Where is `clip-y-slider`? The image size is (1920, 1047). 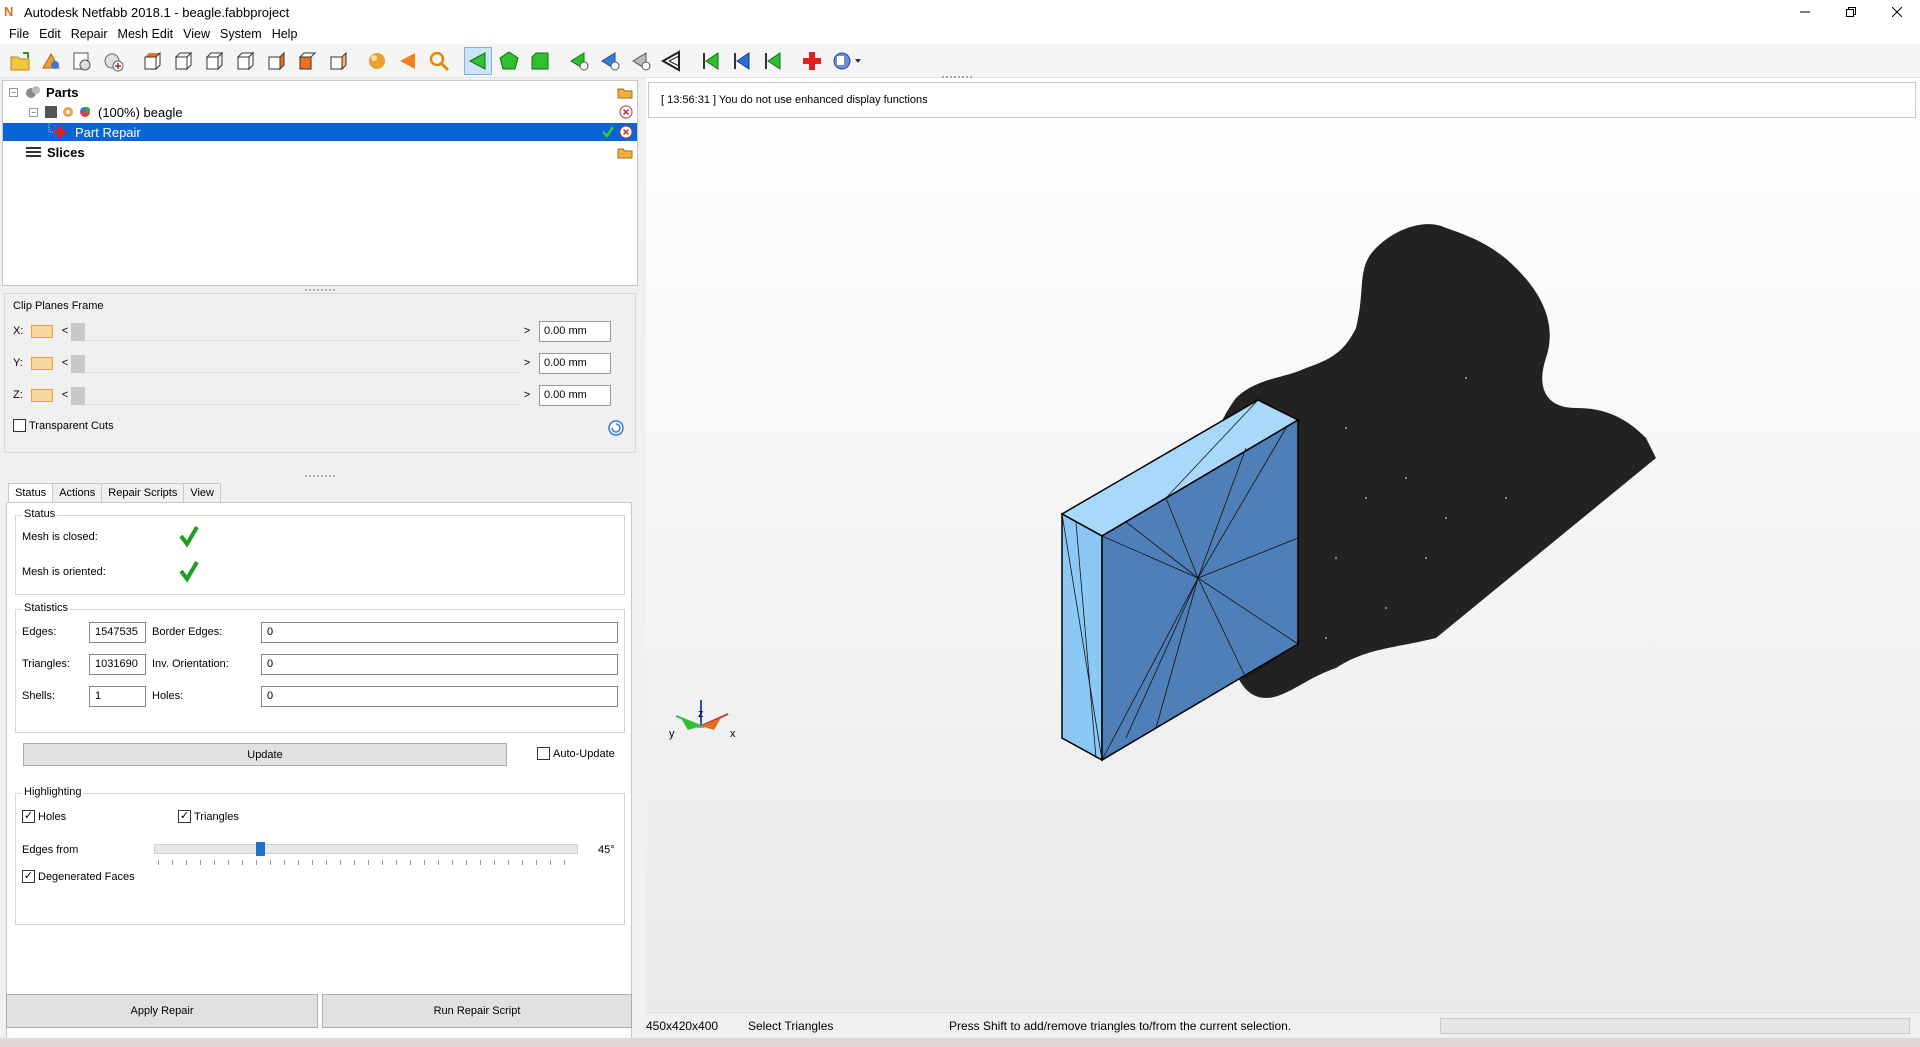
clip-y-slider is located at coordinates (296, 363).